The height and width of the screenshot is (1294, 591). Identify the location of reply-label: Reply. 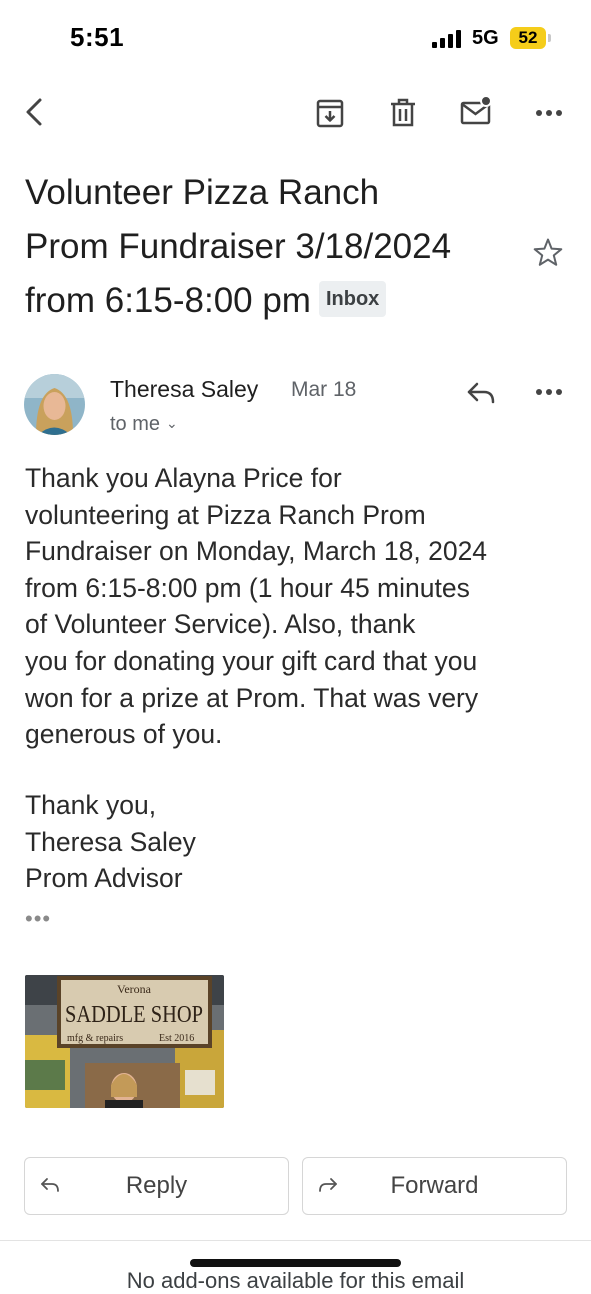
(156, 1185).